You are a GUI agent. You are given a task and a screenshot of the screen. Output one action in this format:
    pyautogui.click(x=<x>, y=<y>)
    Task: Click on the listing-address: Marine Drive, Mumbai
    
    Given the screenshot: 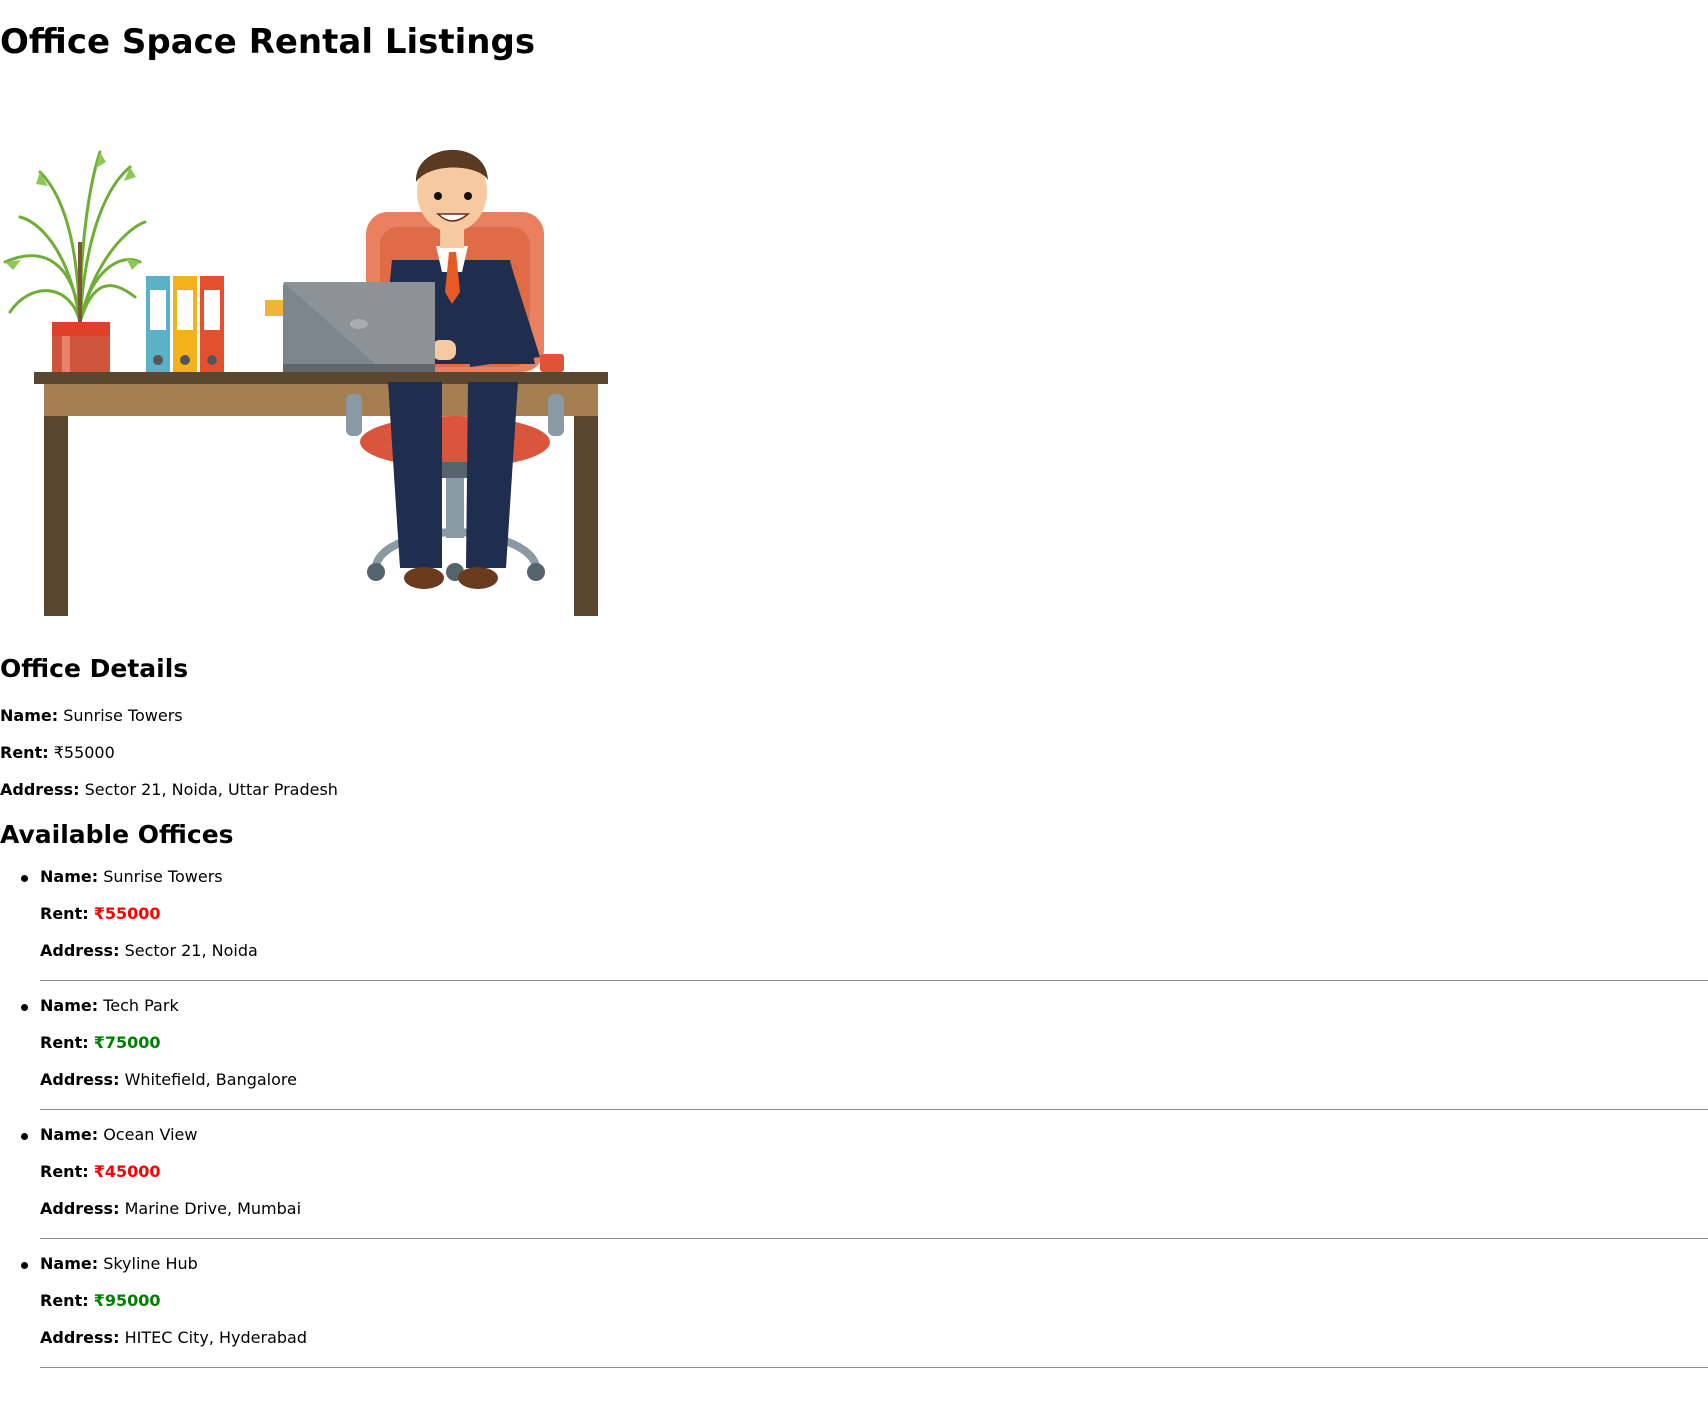 What is the action you would take?
    pyautogui.click(x=213, y=1208)
    